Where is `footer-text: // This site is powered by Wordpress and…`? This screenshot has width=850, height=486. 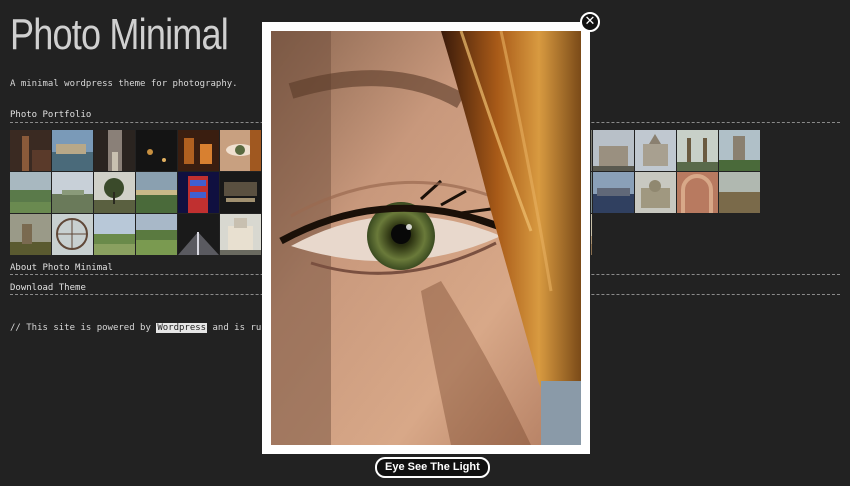 footer-text: // This site is powered by Wordpress and… is located at coordinates (149, 328).